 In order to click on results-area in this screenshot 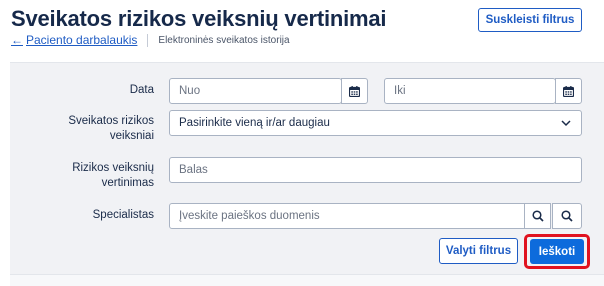, I will do `click(307, 280)`.